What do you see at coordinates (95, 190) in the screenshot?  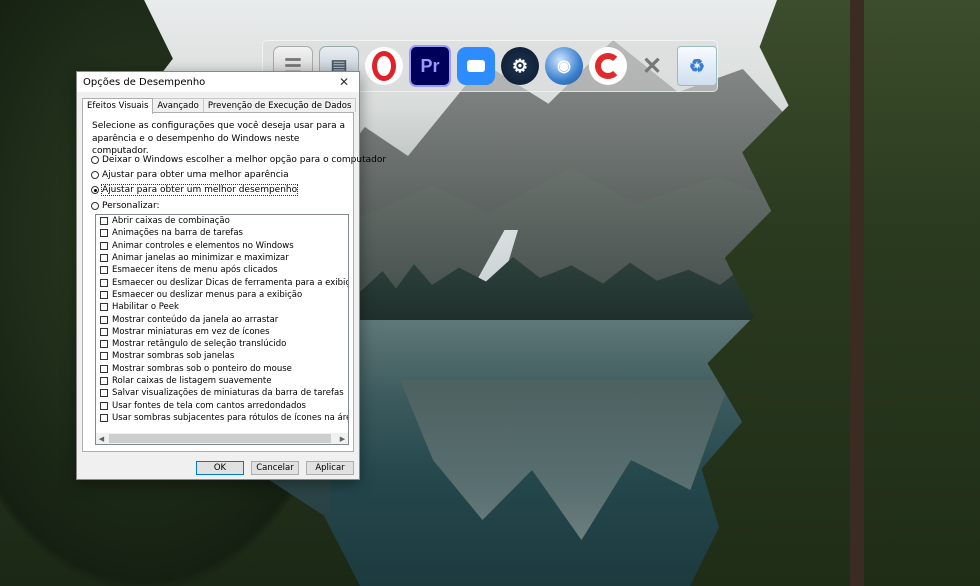 I see `radio-button-checked` at bounding box center [95, 190].